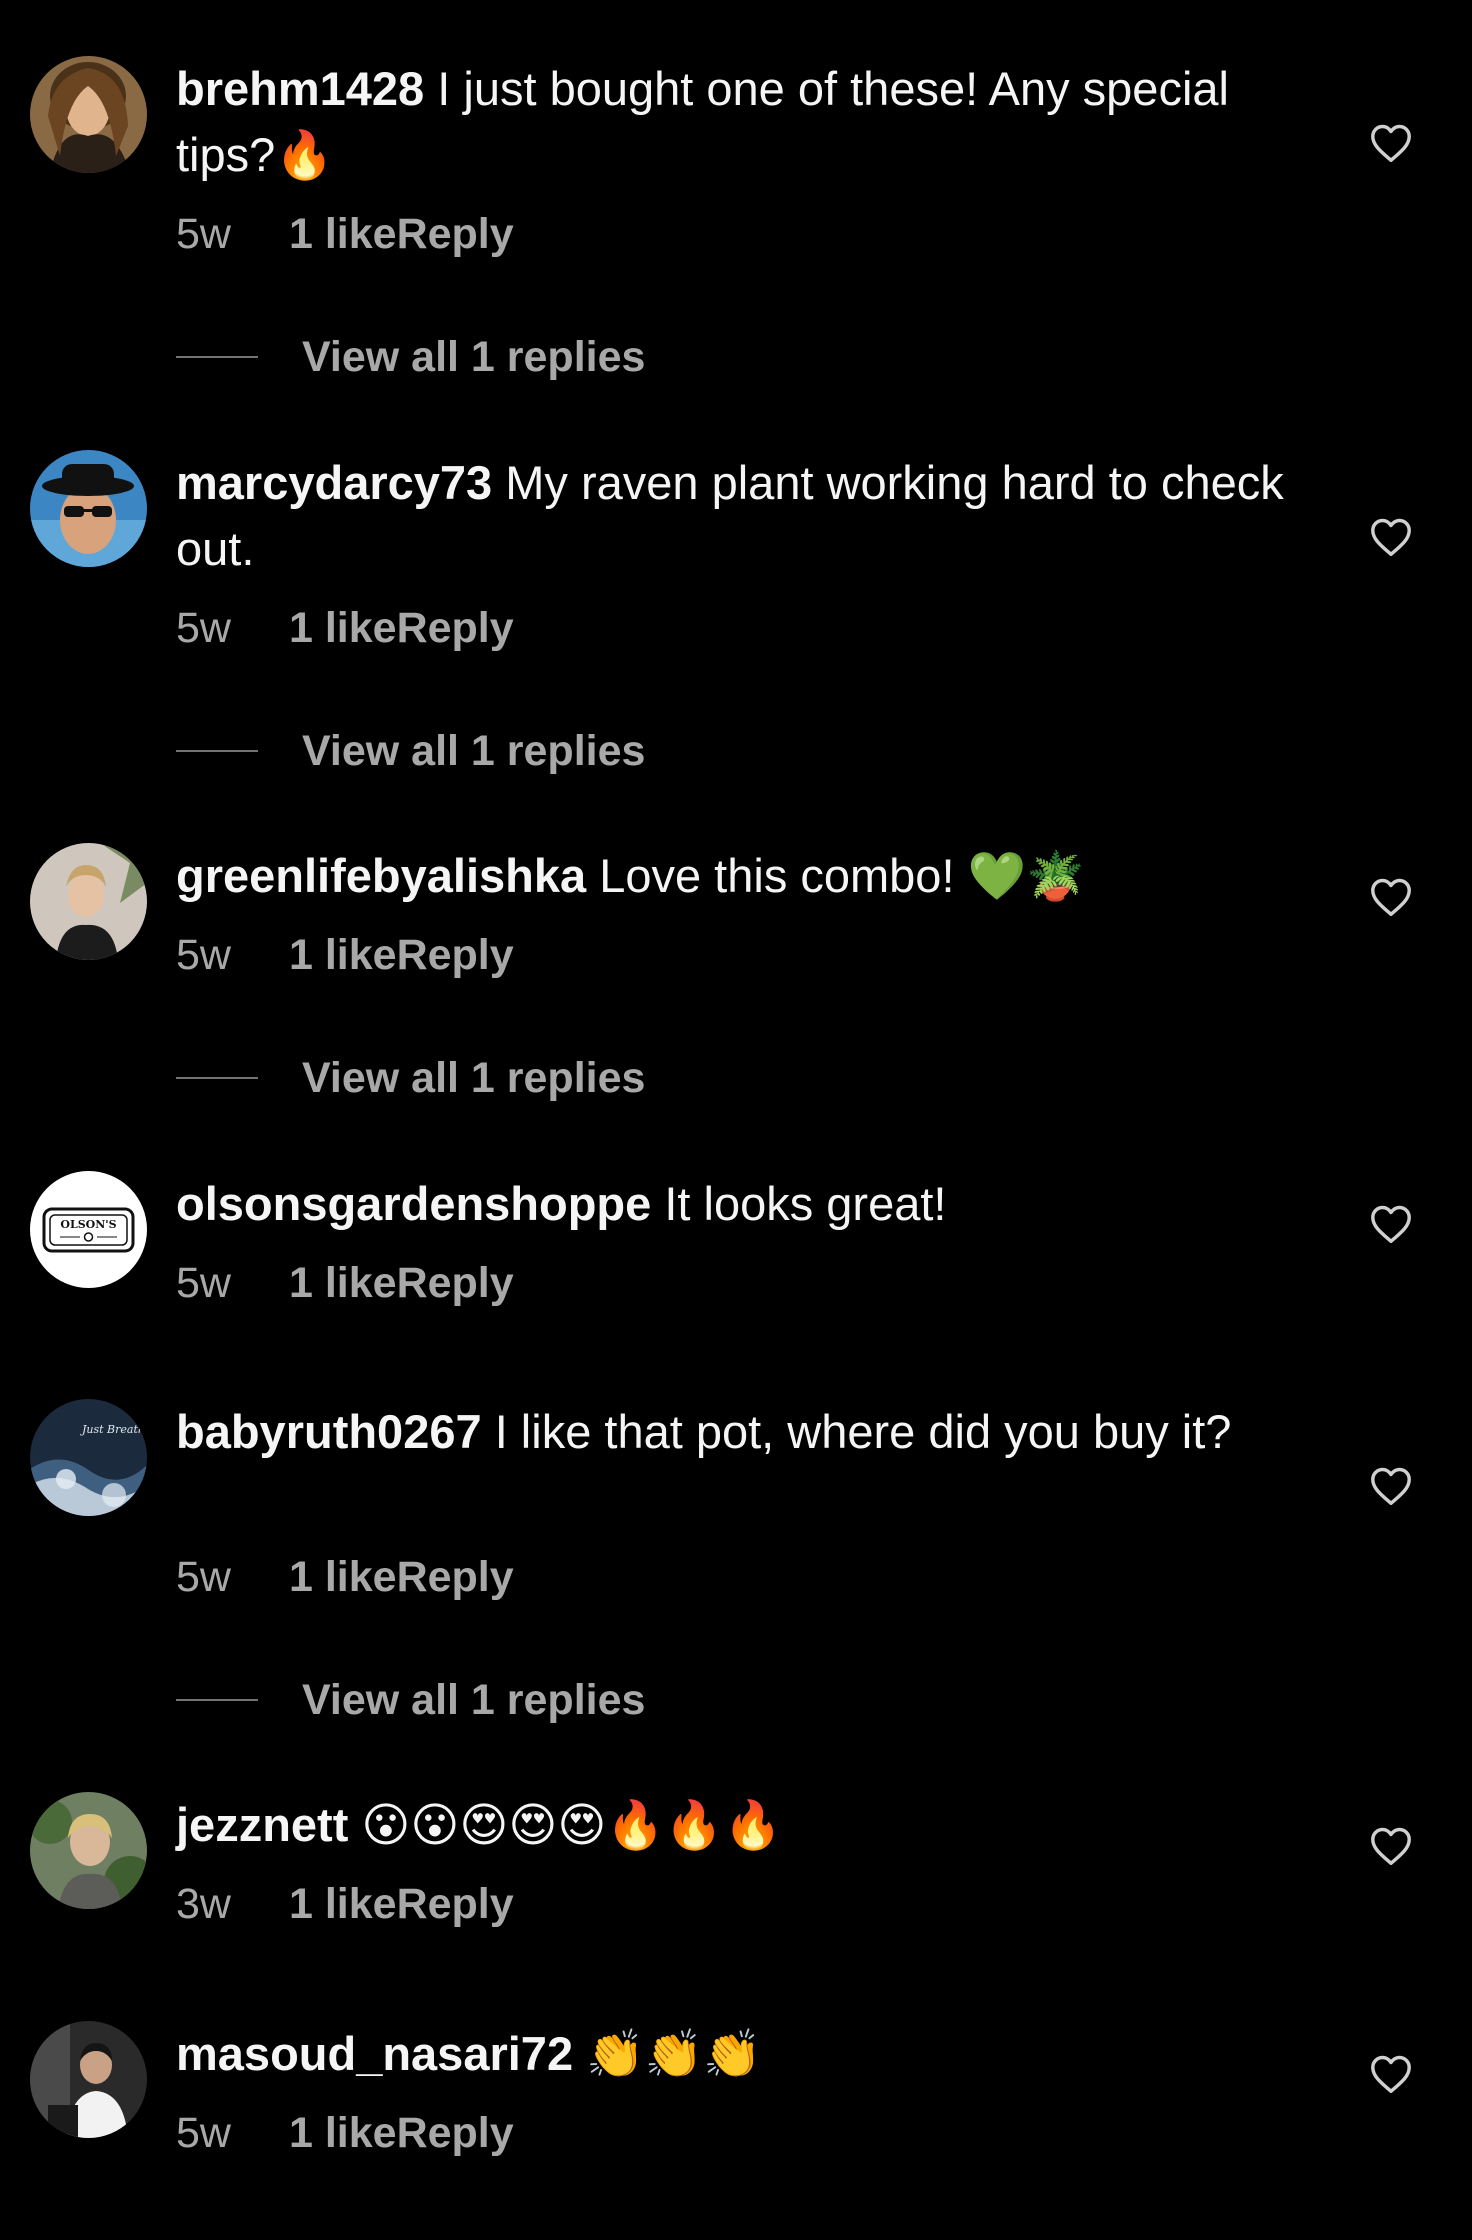 The image size is (1472, 2240). What do you see at coordinates (203, 1904) in the screenshot?
I see `comment-age: 3w` at bounding box center [203, 1904].